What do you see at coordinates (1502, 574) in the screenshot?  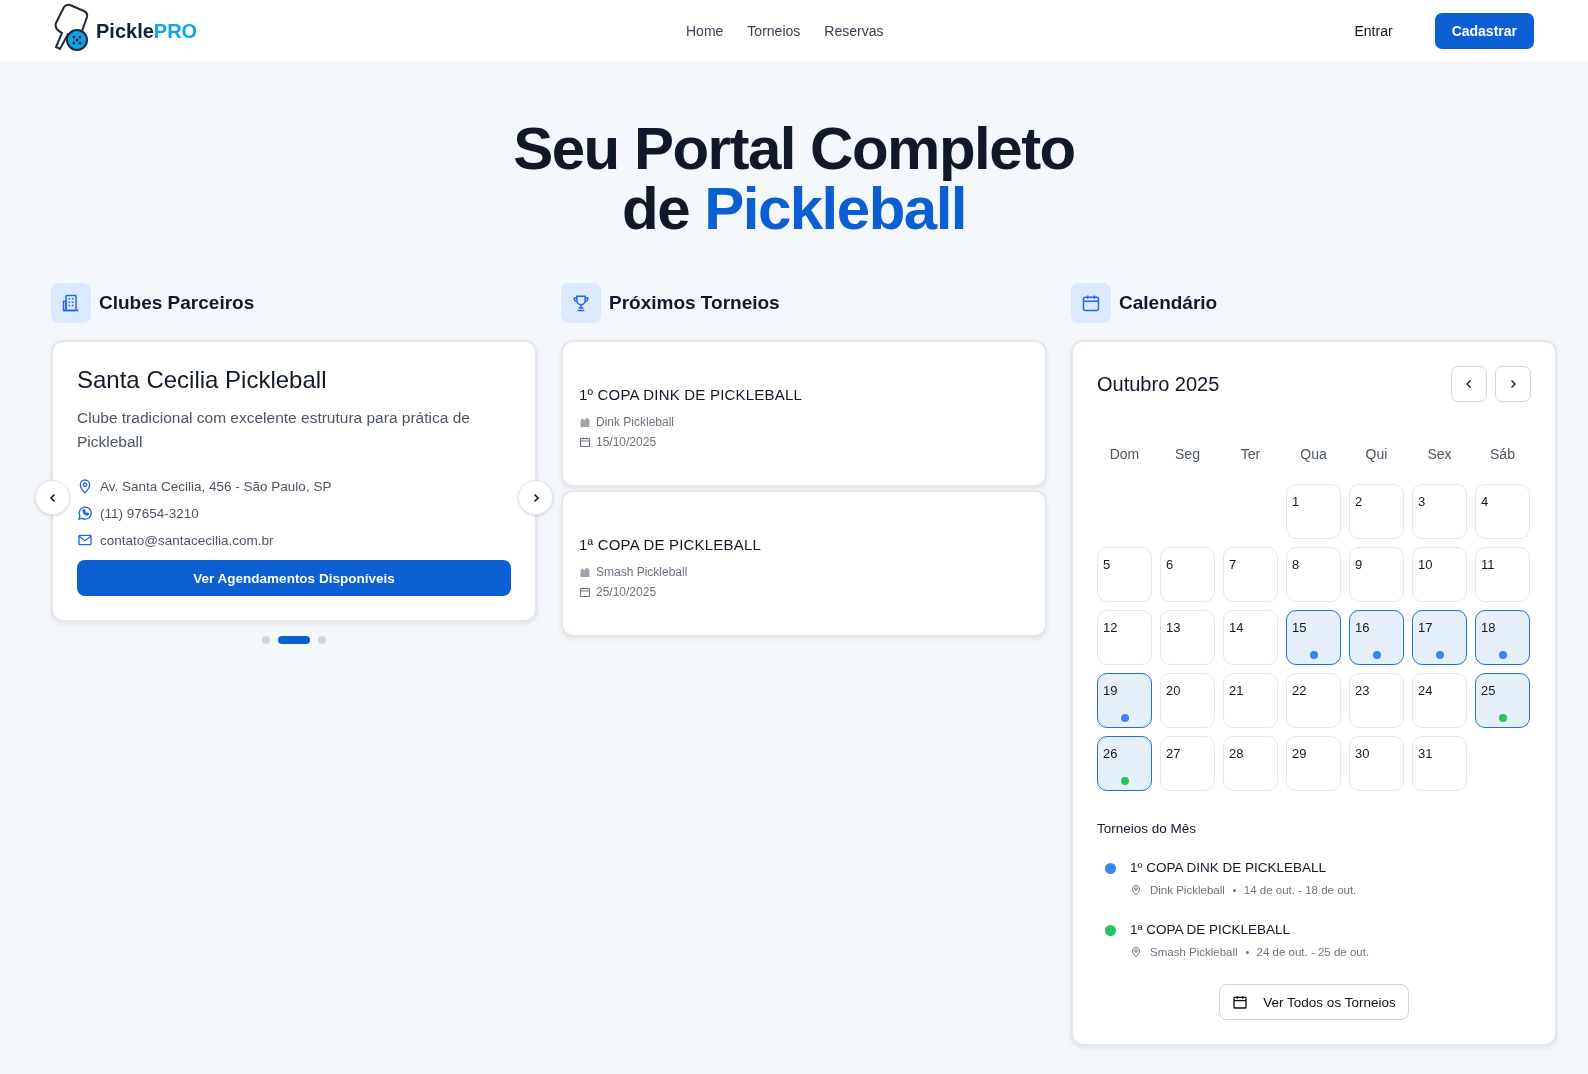 I see `calendar-day: 11` at bounding box center [1502, 574].